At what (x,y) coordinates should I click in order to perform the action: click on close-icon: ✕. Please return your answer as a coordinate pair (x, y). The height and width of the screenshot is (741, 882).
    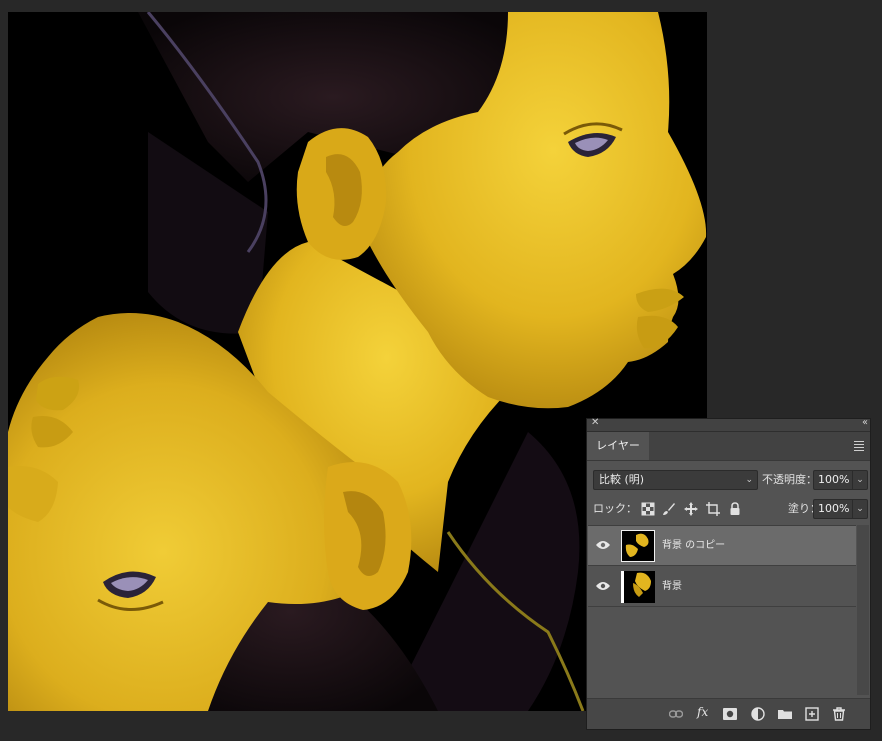
    Looking at the image, I should click on (595, 422).